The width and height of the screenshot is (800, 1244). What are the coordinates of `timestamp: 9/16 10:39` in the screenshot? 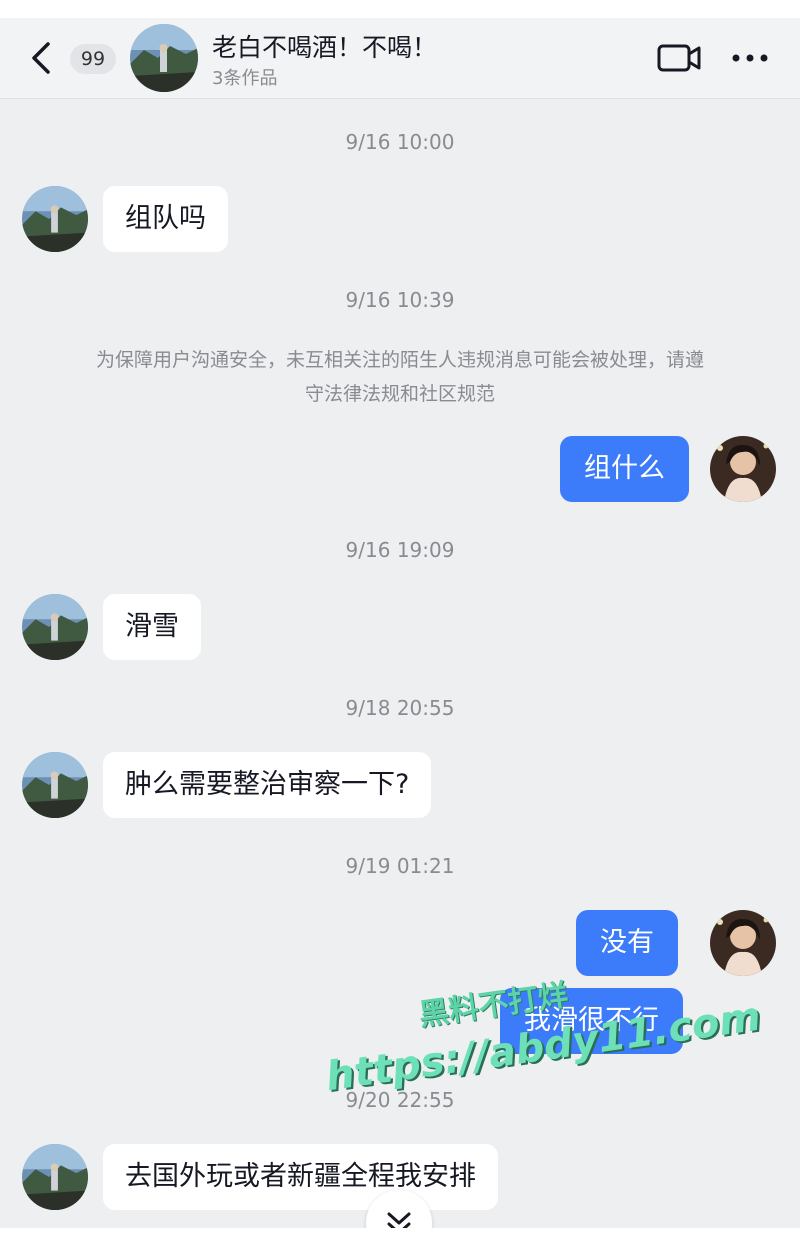 It's located at (400, 300).